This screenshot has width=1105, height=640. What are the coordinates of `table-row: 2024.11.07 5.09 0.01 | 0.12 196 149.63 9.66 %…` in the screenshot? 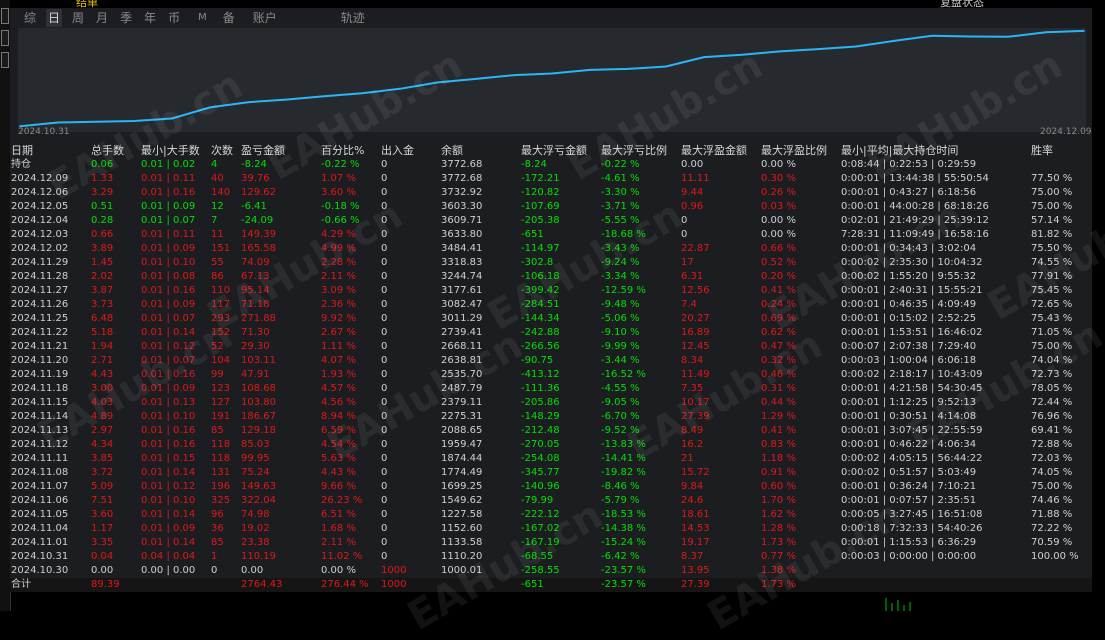 It's located at (551, 487).